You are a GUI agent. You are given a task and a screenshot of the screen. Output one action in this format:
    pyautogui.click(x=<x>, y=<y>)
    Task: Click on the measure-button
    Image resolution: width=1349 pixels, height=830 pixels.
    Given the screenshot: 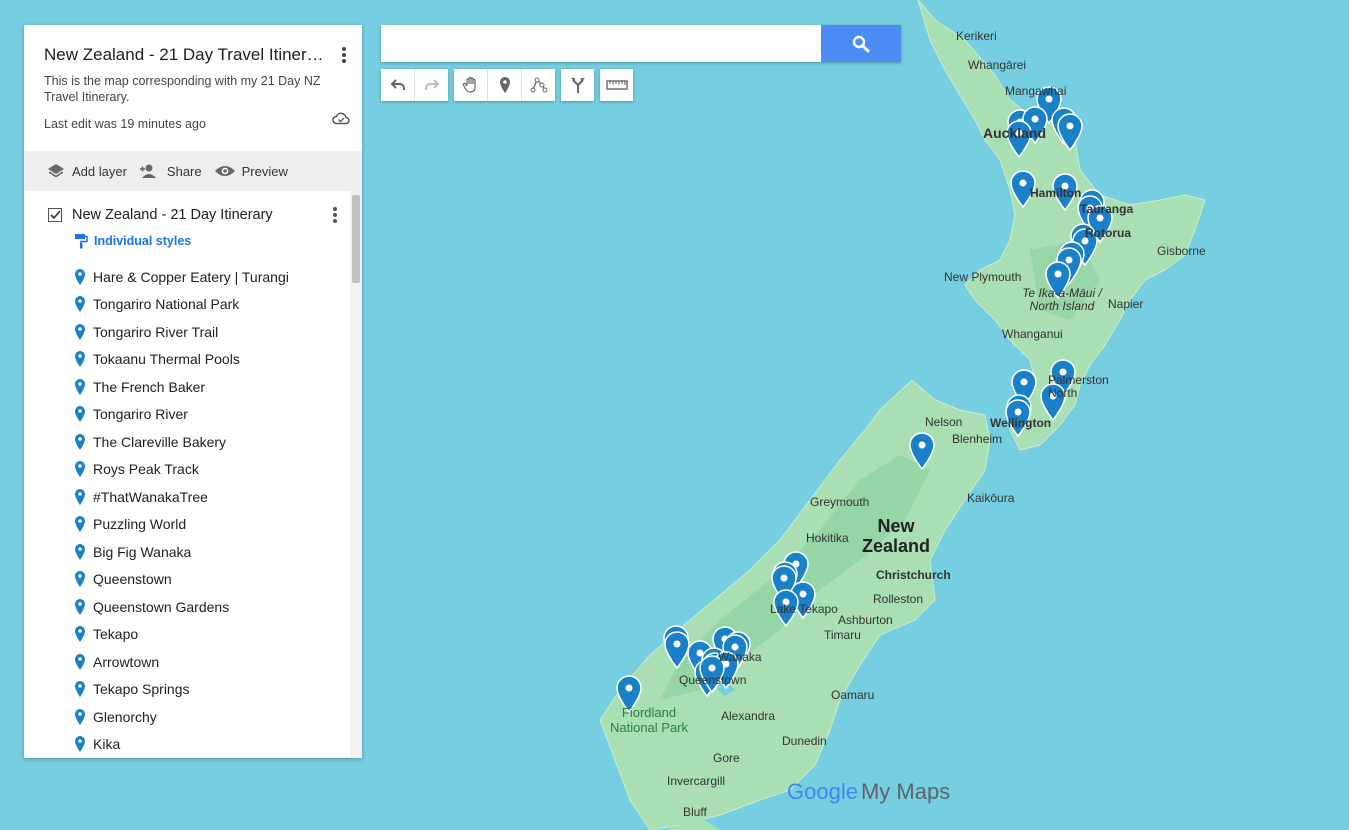 What is the action you would take?
    pyautogui.click(x=616, y=85)
    